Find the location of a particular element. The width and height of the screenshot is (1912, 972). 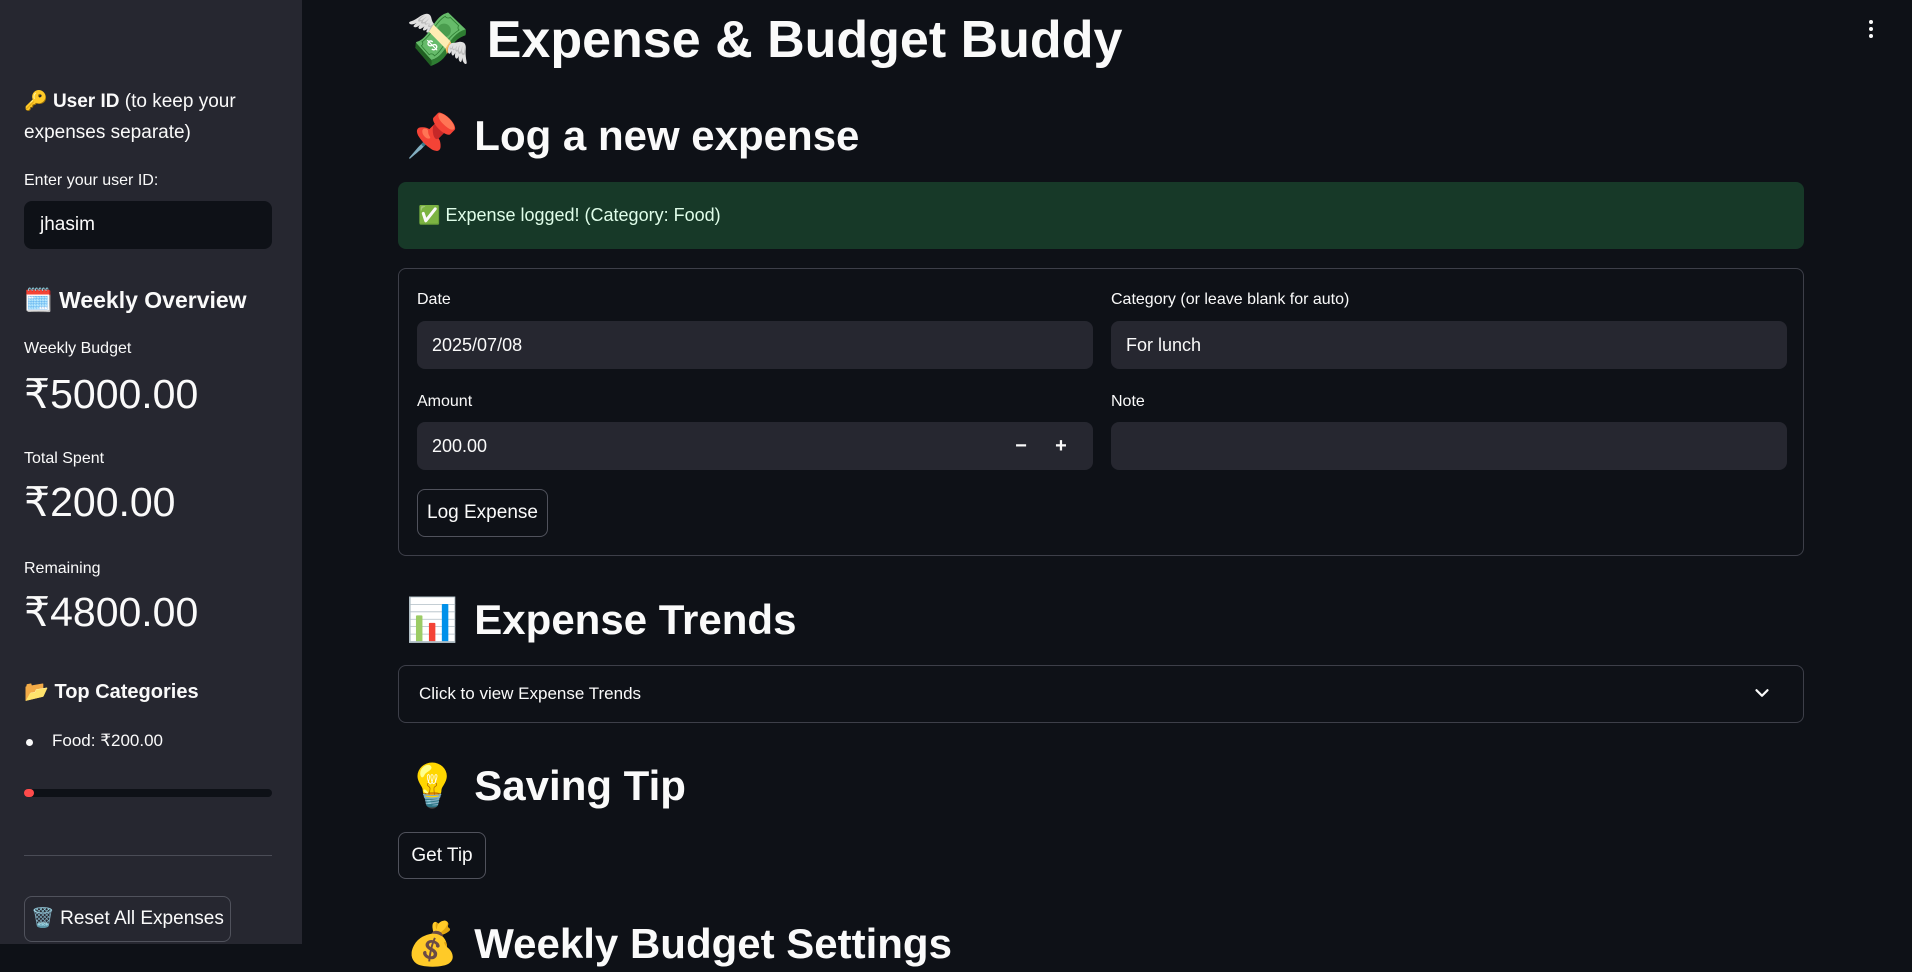

amount-input: 200.00 − + is located at coordinates (755, 446).